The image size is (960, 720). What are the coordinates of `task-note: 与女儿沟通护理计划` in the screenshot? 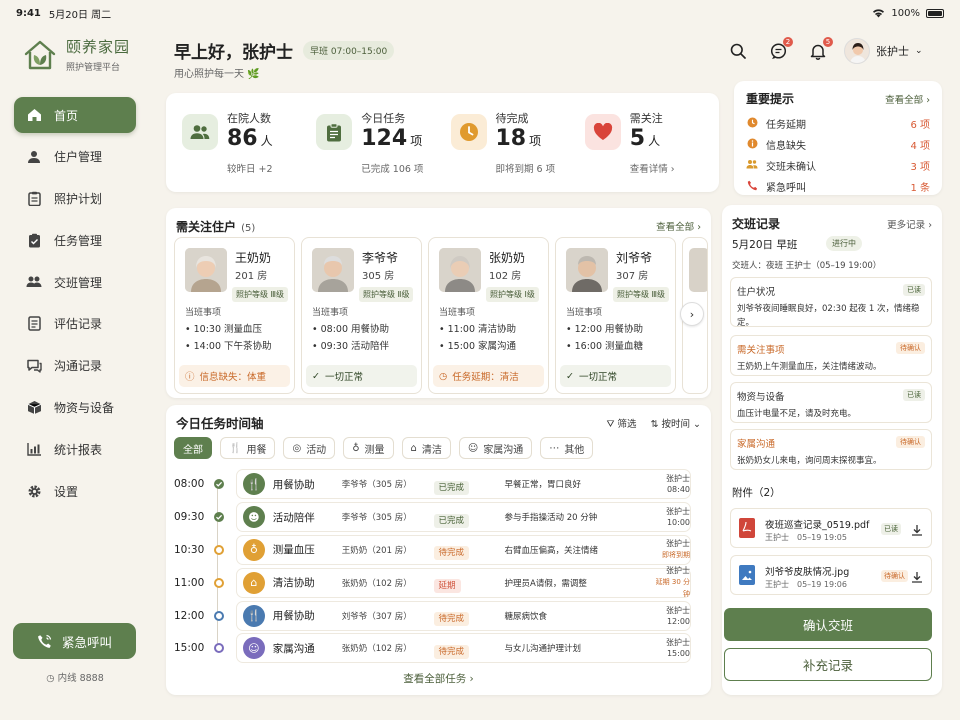 It's located at (543, 649).